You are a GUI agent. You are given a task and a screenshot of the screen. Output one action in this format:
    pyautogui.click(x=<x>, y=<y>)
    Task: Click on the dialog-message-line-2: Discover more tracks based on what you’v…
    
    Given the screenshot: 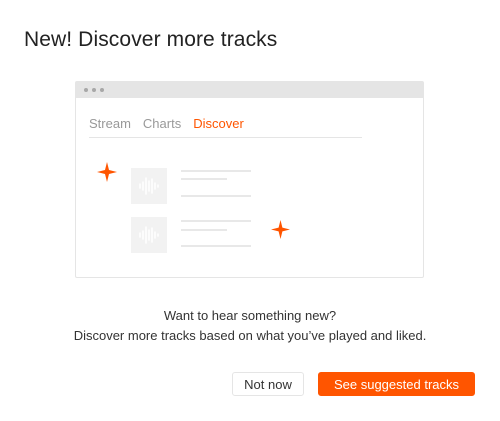 What is the action you would take?
    pyautogui.click(x=250, y=335)
    